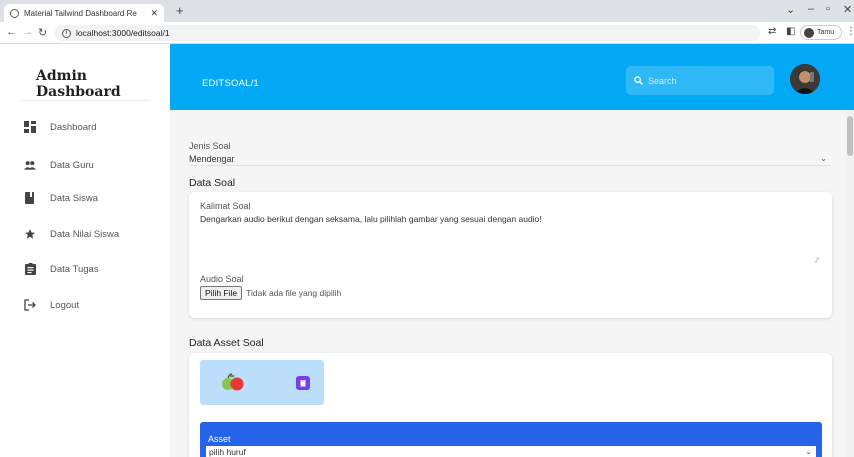  What do you see at coordinates (30, 198) in the screenshot?
I see `book-icon` at bounding box center [30, 198].